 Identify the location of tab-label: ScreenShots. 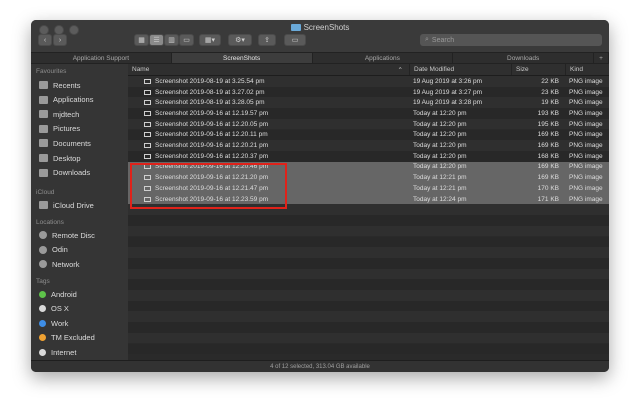
(242, 58).